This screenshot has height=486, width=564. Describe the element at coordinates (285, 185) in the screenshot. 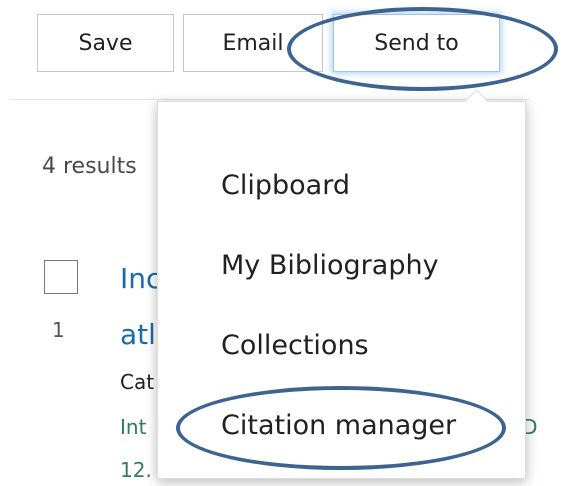

I see `menu-item-clipboard: Clipboard` at that location.